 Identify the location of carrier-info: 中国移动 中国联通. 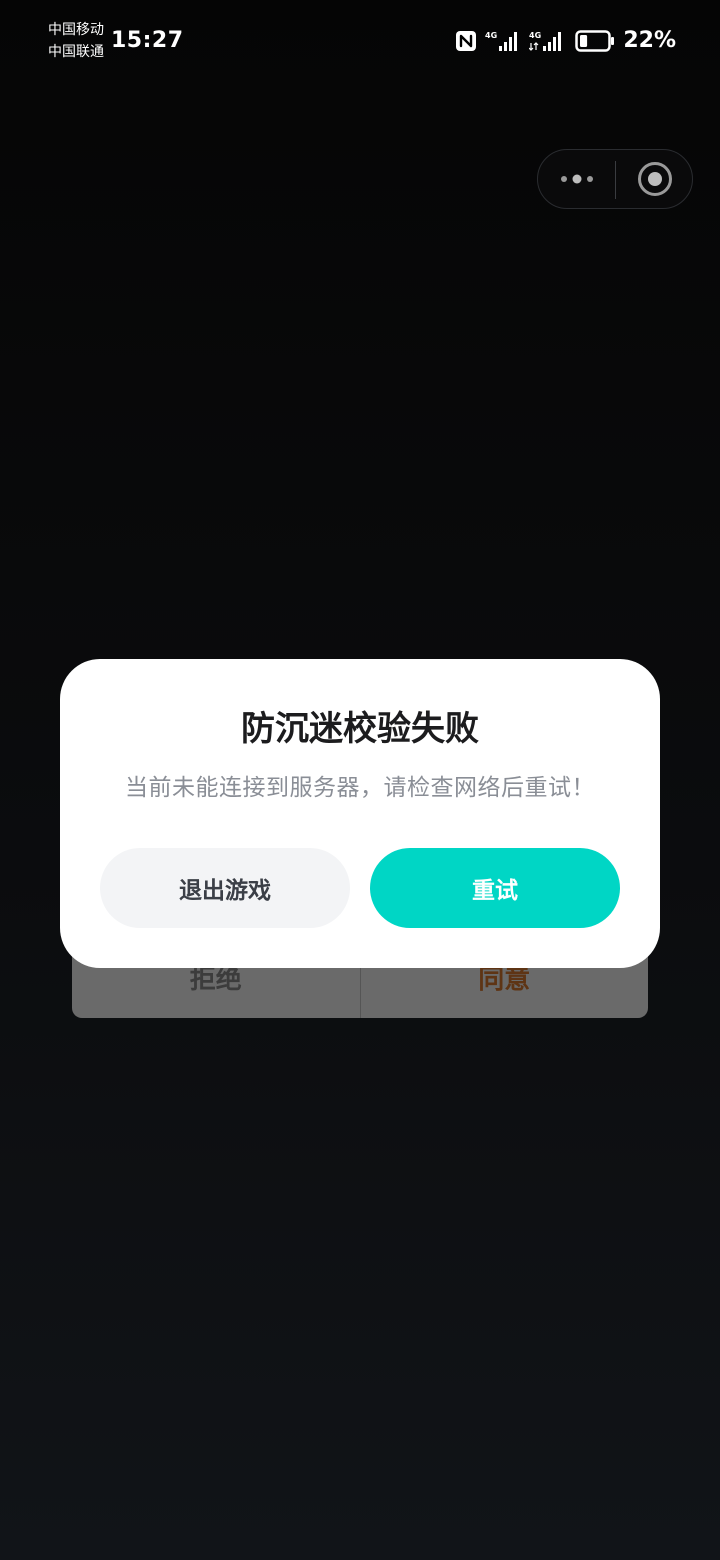
(76, 41).